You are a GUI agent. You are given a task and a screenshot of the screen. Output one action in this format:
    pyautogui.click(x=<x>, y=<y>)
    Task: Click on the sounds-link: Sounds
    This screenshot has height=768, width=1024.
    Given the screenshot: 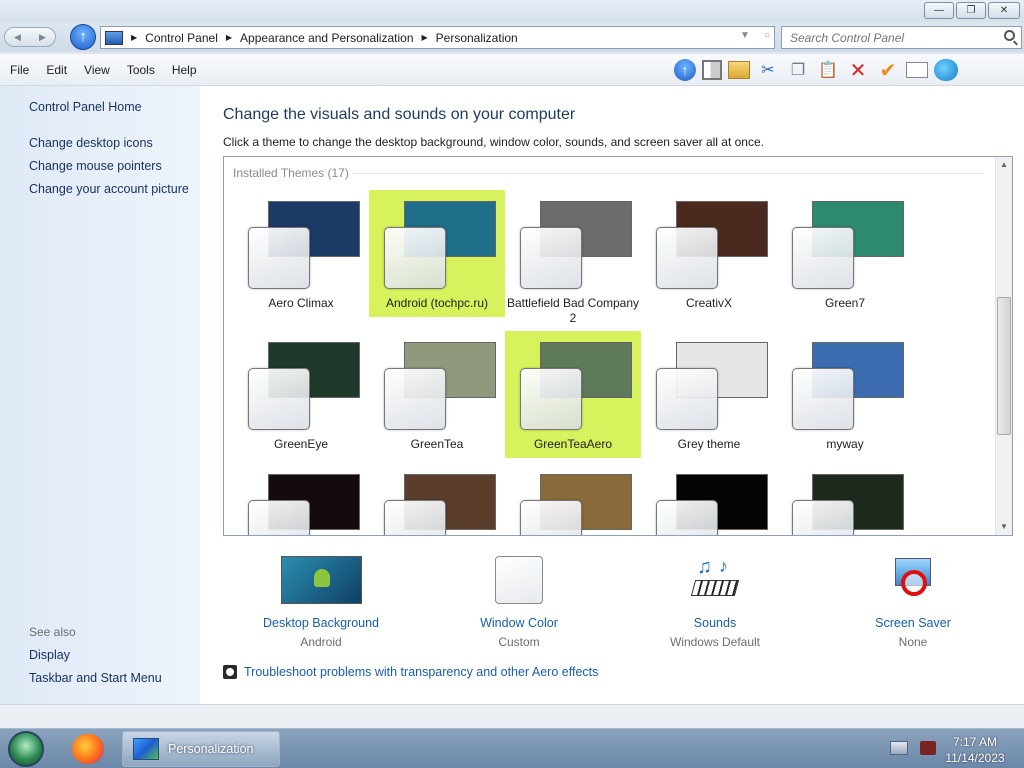 What is the action you would take?
    pyautogui.click(x=715, y=623)
    